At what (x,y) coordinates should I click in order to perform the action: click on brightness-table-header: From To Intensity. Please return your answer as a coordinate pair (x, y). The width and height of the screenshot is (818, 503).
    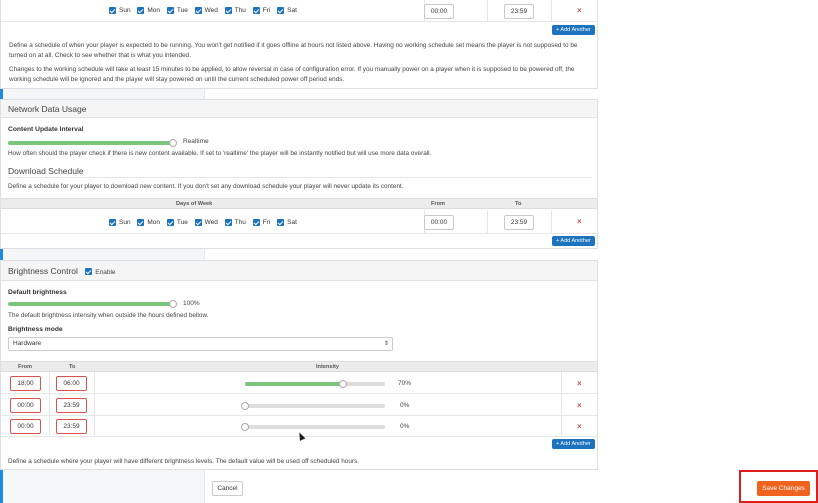
    Looking at the image, I should click on (299, 366).